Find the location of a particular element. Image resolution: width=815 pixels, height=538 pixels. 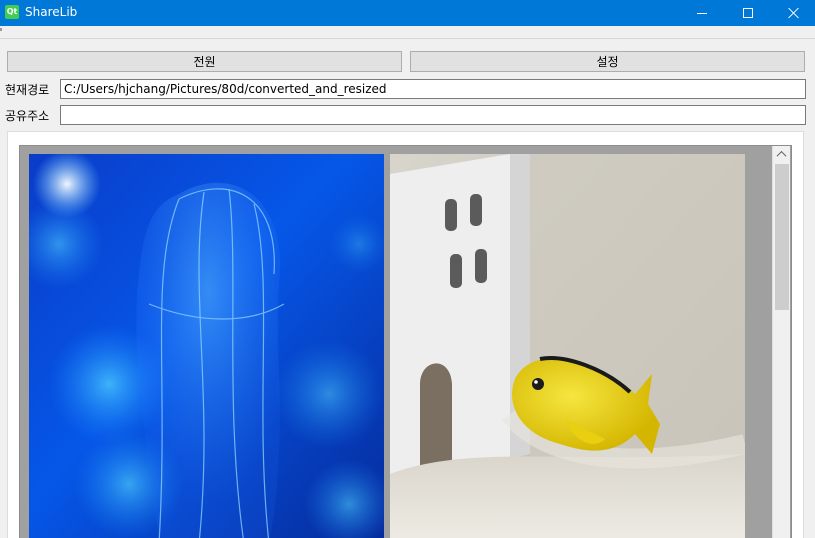

chevron-up-icon is located at coordinates (781, 155).